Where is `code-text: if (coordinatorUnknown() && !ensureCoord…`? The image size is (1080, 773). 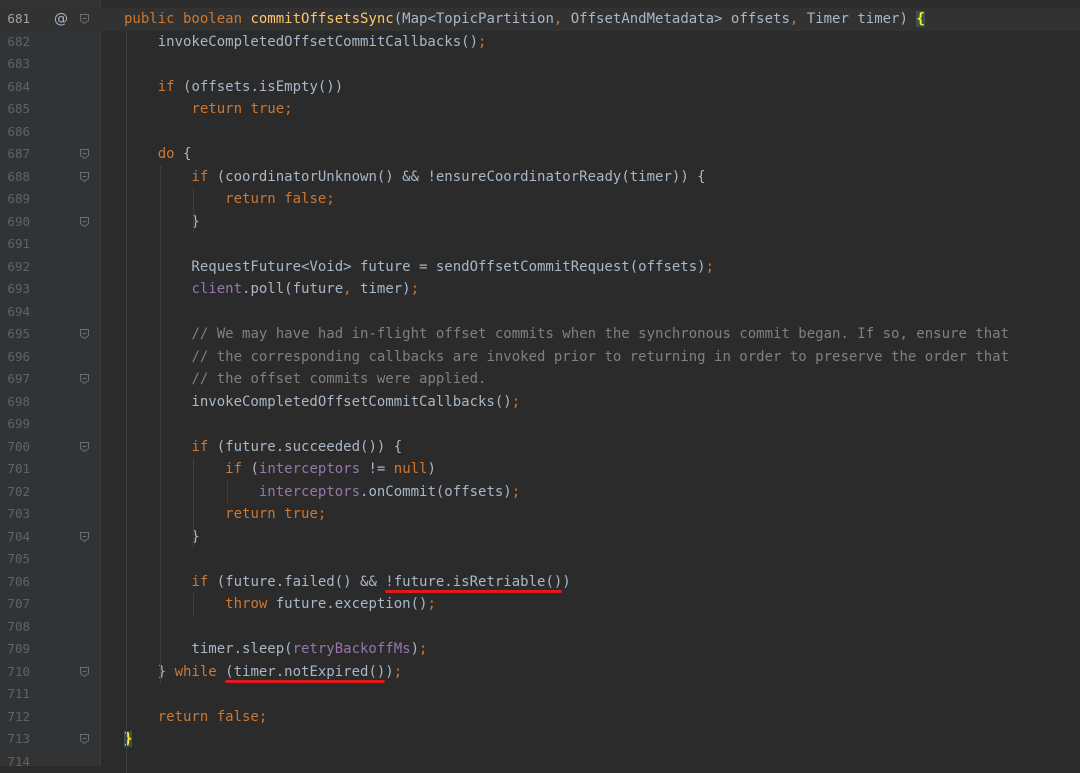
code-text: if (coordinatorUnknown() && !ensureCoord… is located at coordinates (415, 177).